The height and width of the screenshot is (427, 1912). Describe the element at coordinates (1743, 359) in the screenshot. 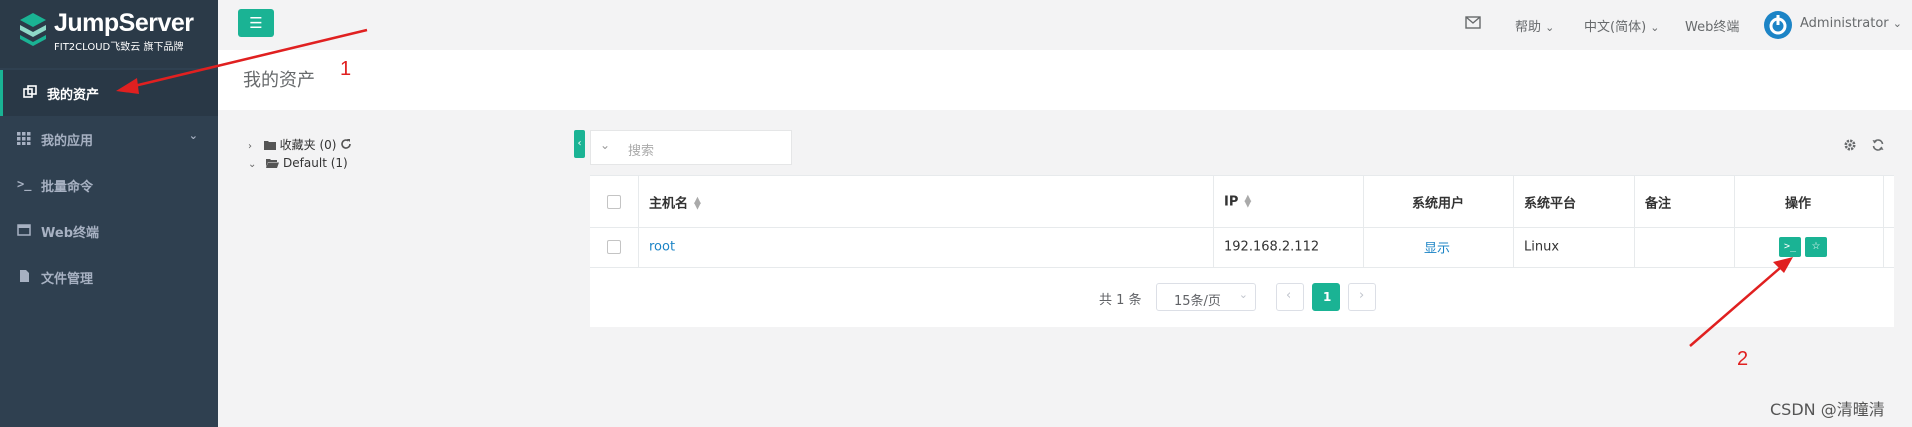

I see `annotation-marker-2: 2` at that location.